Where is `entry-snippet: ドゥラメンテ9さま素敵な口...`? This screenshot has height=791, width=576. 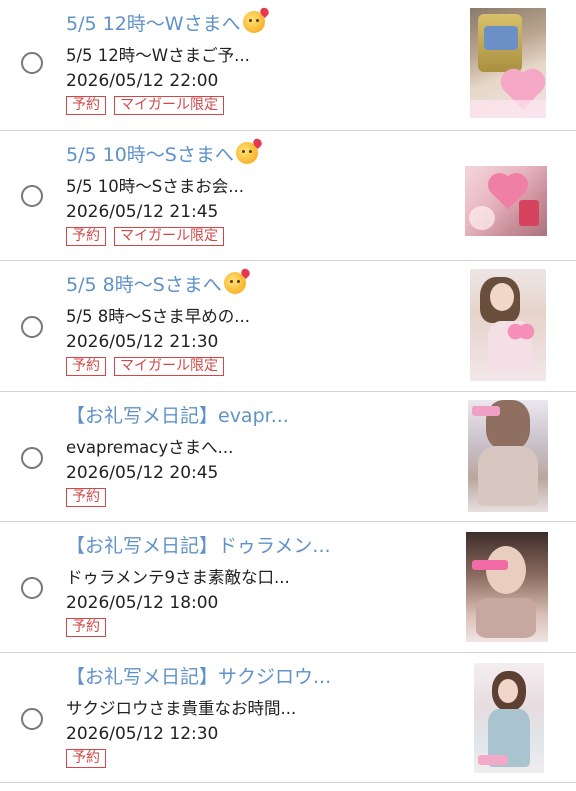
entry-snippet: ドゥラメンテ9さま素敵な口... is located at coordinates (178, 577).